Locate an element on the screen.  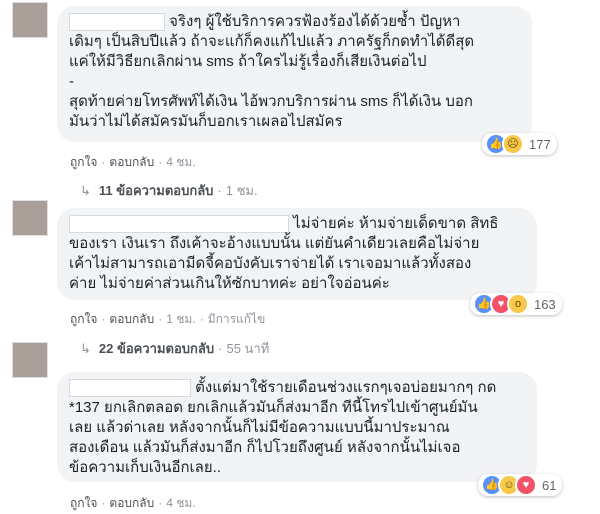
comment-line: ไม่จ่ายค่ะ ห้ามจ่ายเด็ดขาด สิทธิ is located at coordinates (297, 224).